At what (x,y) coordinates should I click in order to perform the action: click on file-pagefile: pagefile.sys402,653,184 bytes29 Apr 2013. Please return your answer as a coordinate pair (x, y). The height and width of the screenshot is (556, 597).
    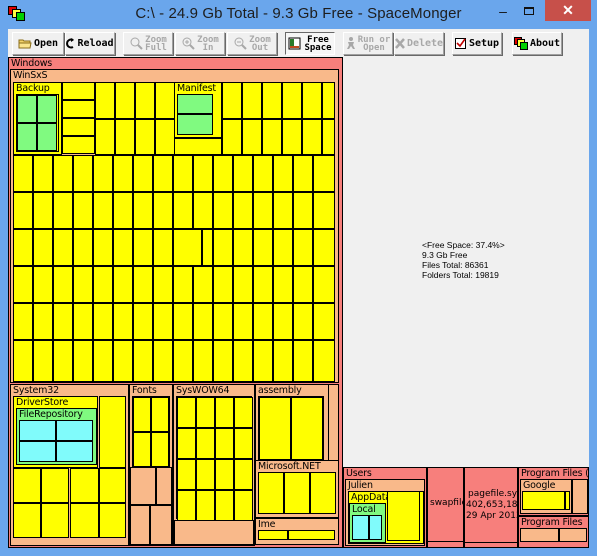
    Looking at the image, I should click on (491, 507).